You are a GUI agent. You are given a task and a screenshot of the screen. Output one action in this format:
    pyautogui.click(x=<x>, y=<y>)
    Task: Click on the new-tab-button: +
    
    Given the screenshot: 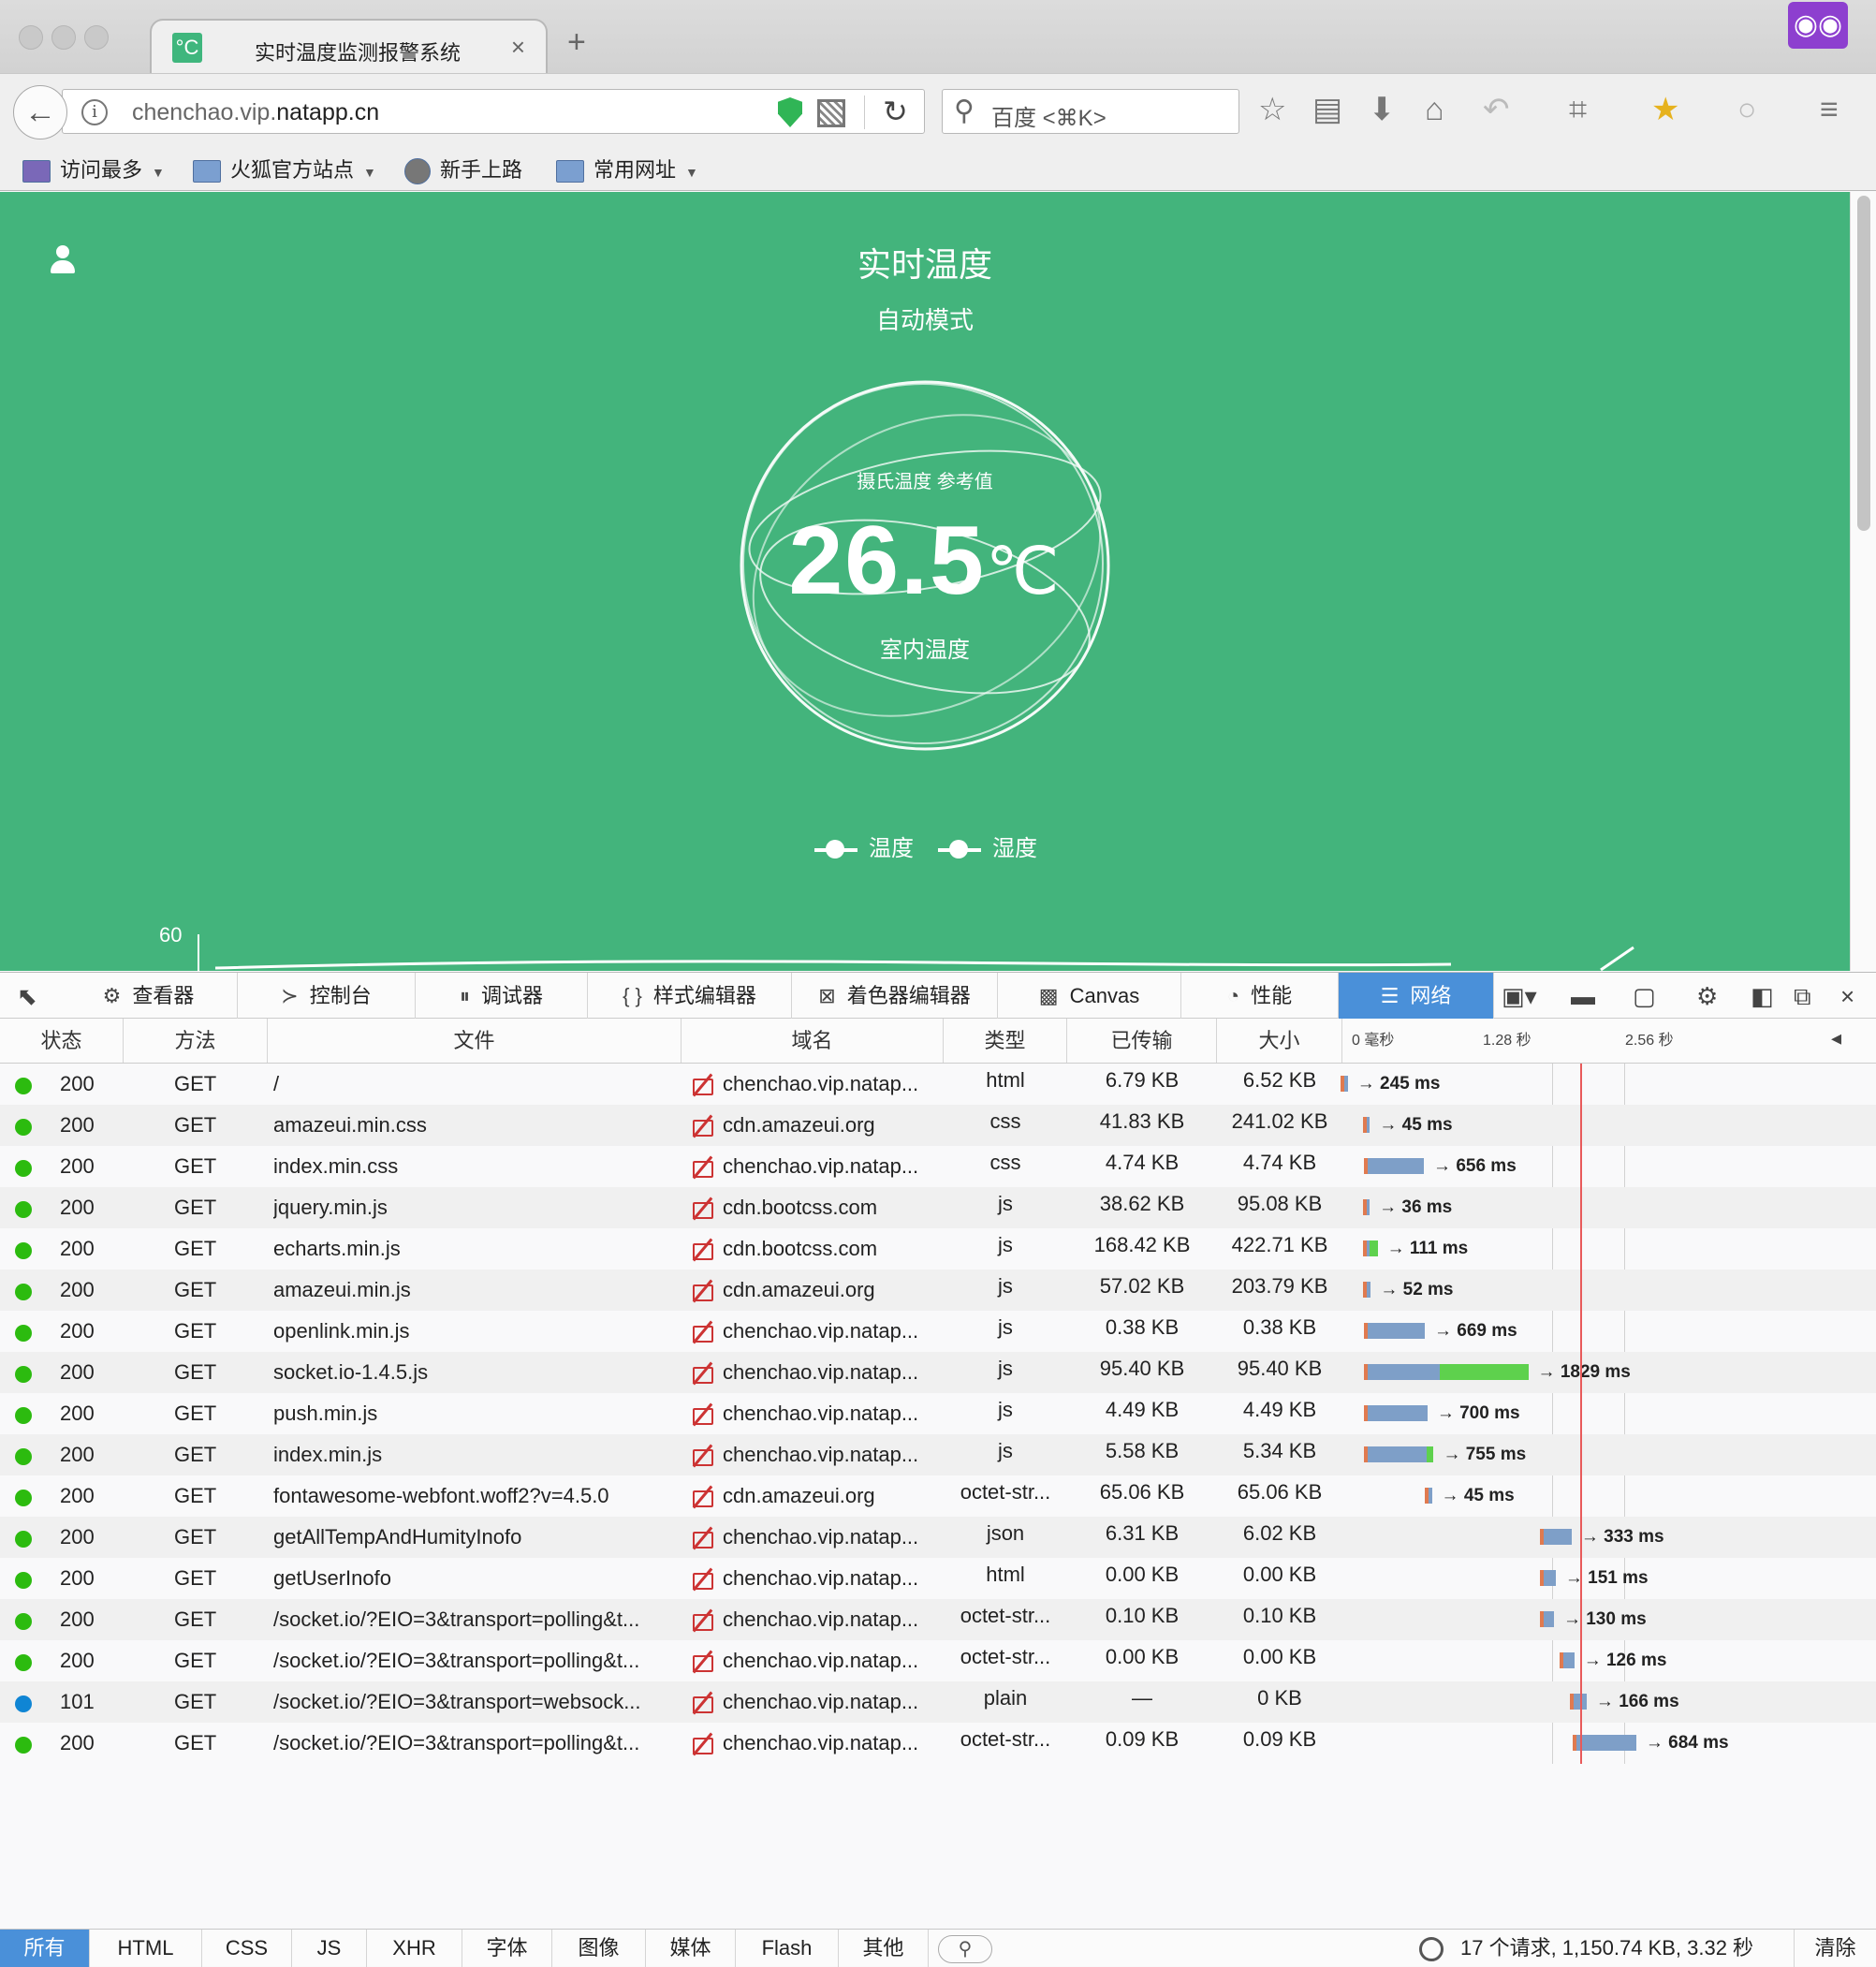 What is the action you would take?
    pyautogui.click(x=576, y=42)
    